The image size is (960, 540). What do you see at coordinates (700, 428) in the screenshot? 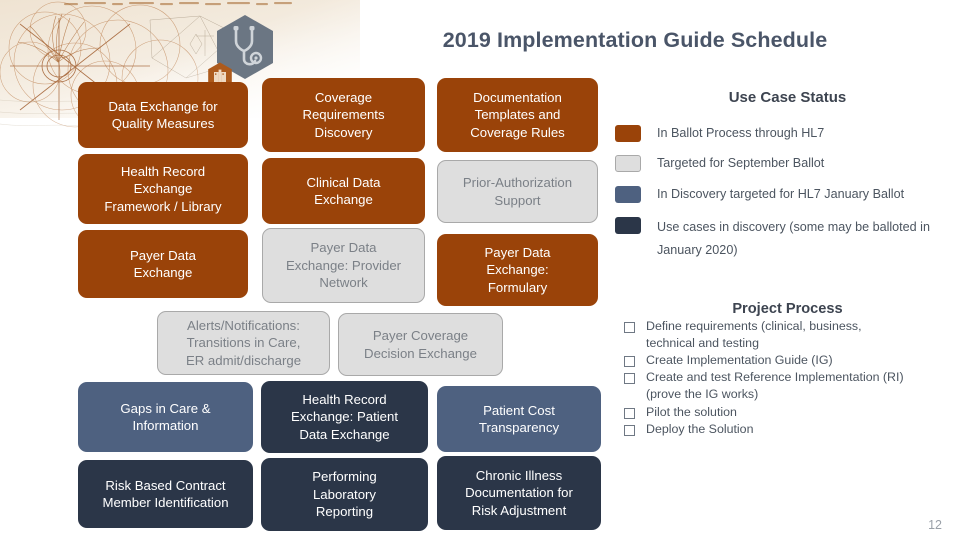
I see `project-process-item-label: Deploy the Solution` at bounding box center [700, 428].